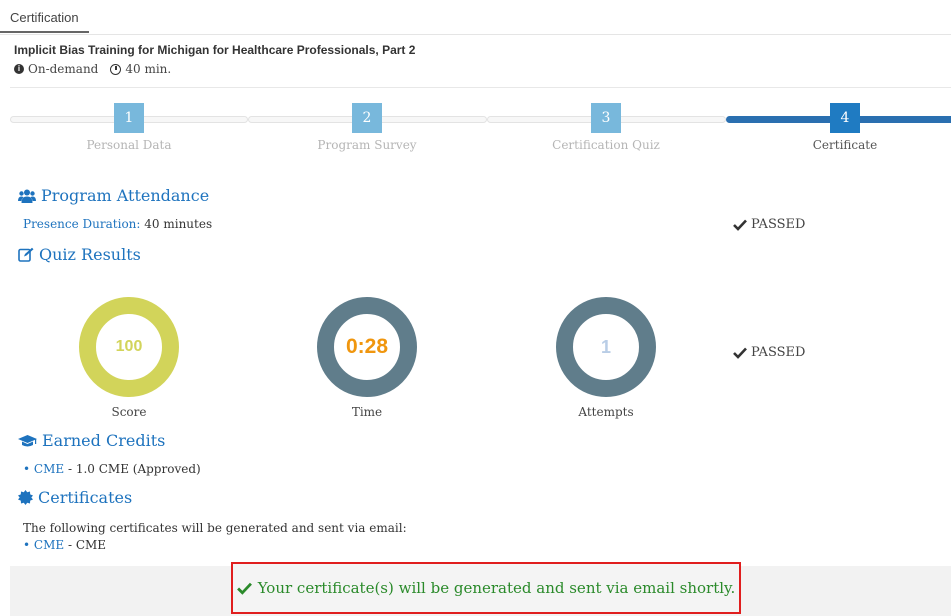  Describe the element at coordinates (26, 254) in the screenshot. I see `edit-icon` at that location.